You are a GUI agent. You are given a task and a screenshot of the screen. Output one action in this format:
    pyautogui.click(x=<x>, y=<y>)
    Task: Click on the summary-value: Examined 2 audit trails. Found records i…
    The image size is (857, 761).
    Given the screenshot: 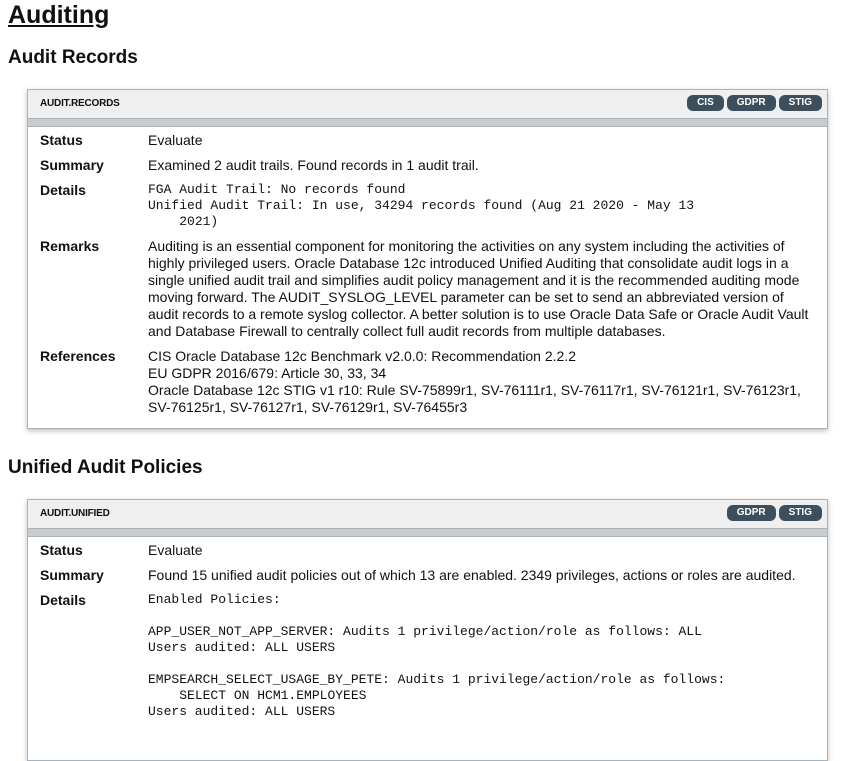 What is the action you would take?
    pyautogui.click(x=313, y=165)
    